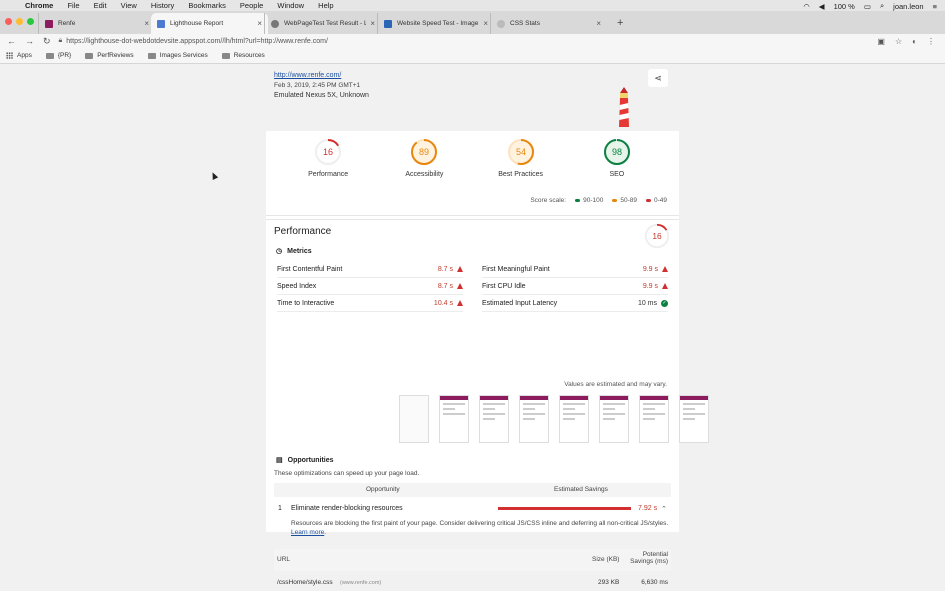 Image resolution: width=945 pixels, height=591 pixels. What do you see at coordinates (658, 78) in the screenshot?
I see `share-button: ⋖` at bounding box center [658, 78].